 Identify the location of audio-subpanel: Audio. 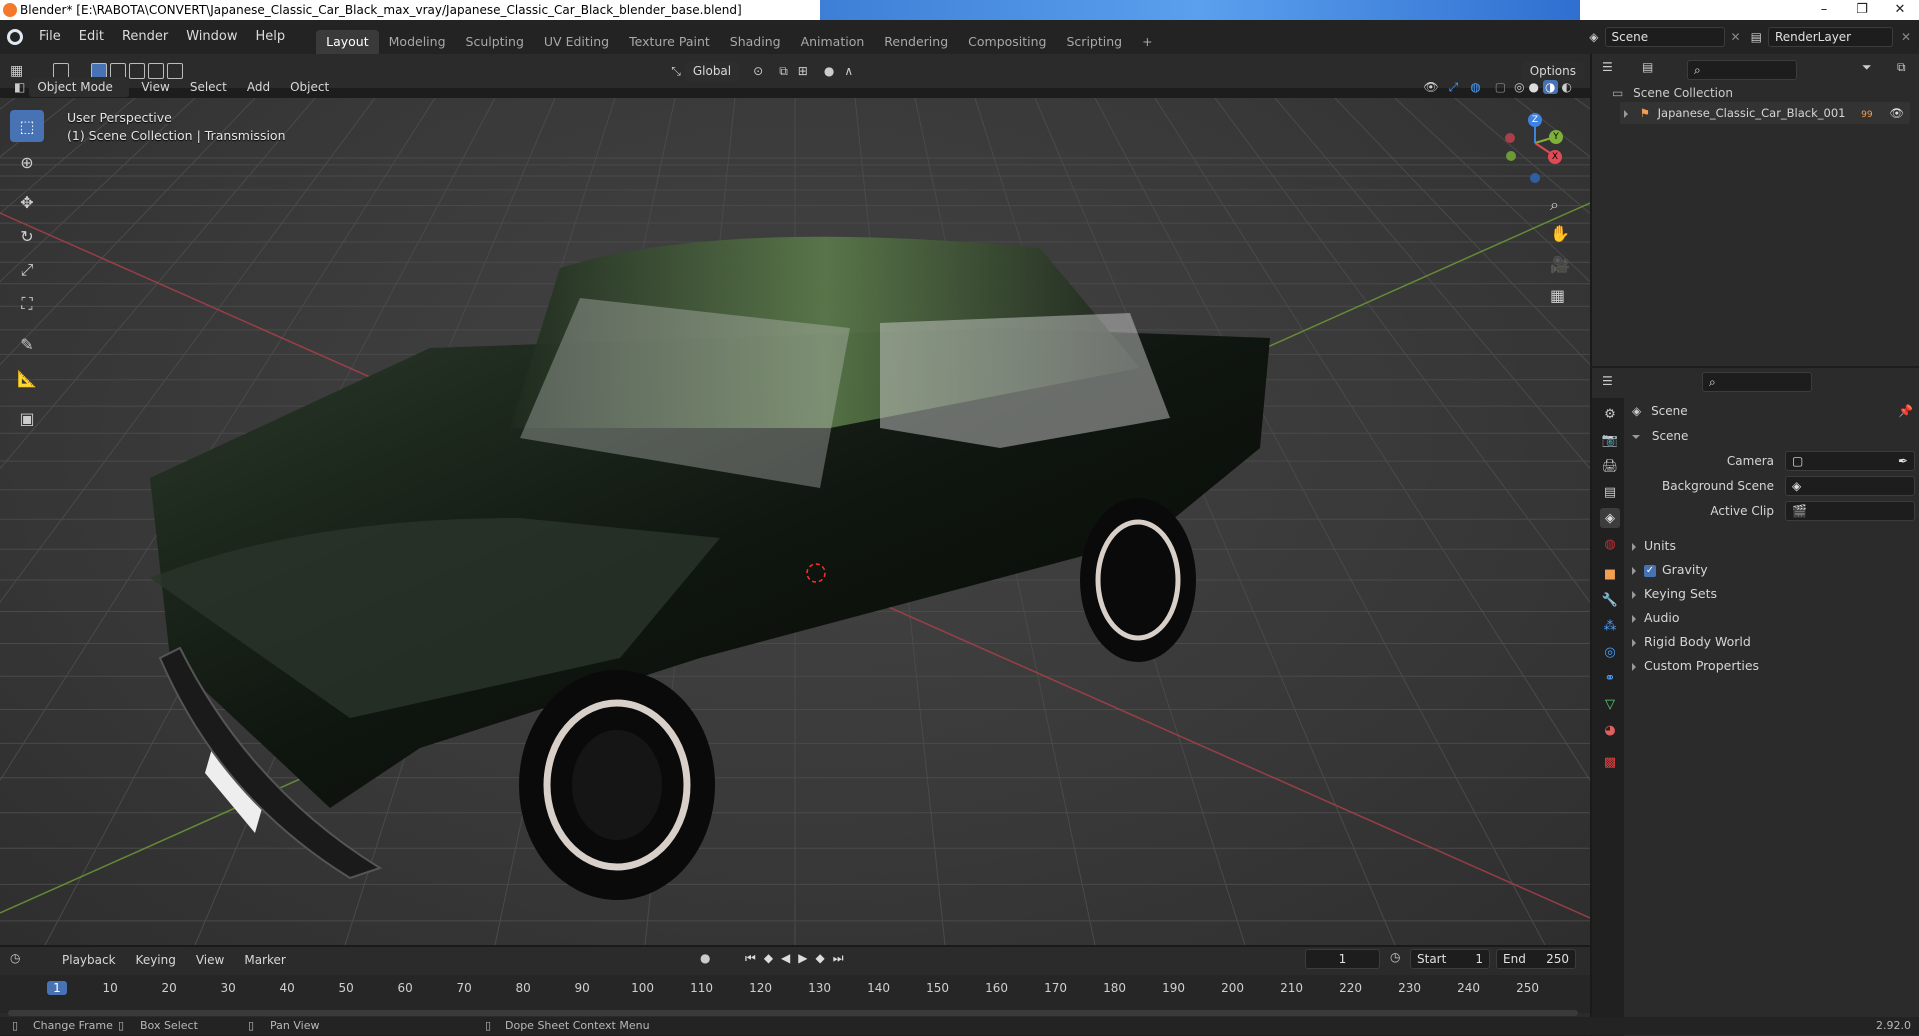
(1656, 617).